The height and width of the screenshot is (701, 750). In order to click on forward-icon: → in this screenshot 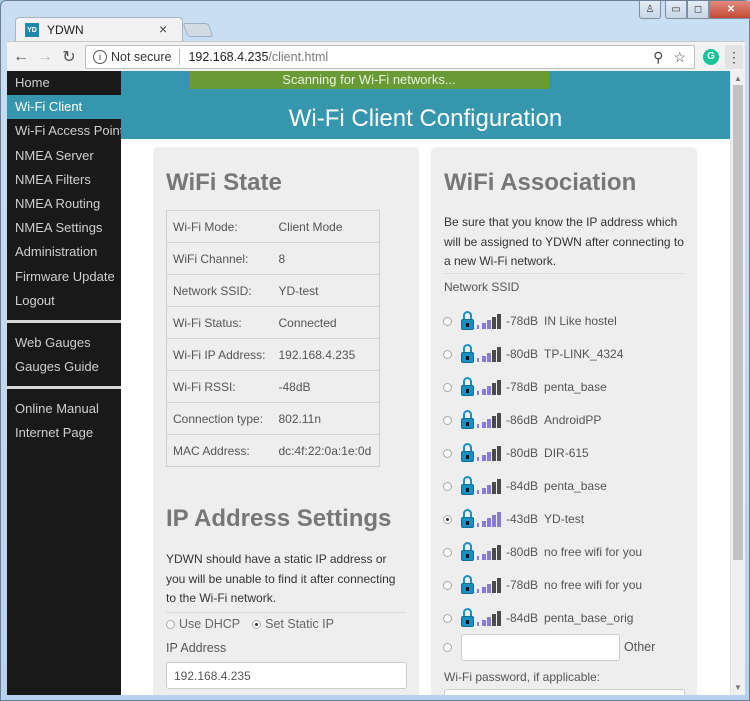, I will do `click(45, 57)`.